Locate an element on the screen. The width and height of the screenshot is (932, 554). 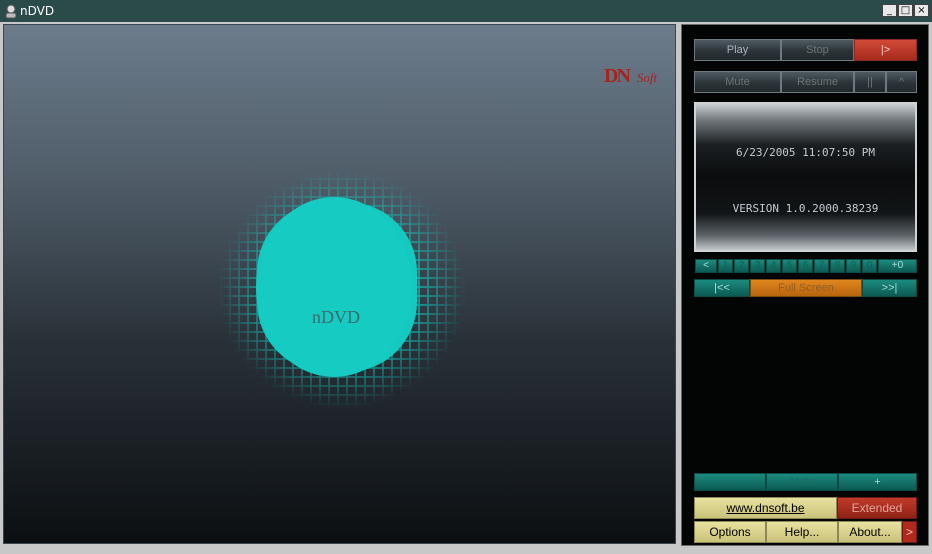
rewind-button: |<< is located at coordinates (722, 288).